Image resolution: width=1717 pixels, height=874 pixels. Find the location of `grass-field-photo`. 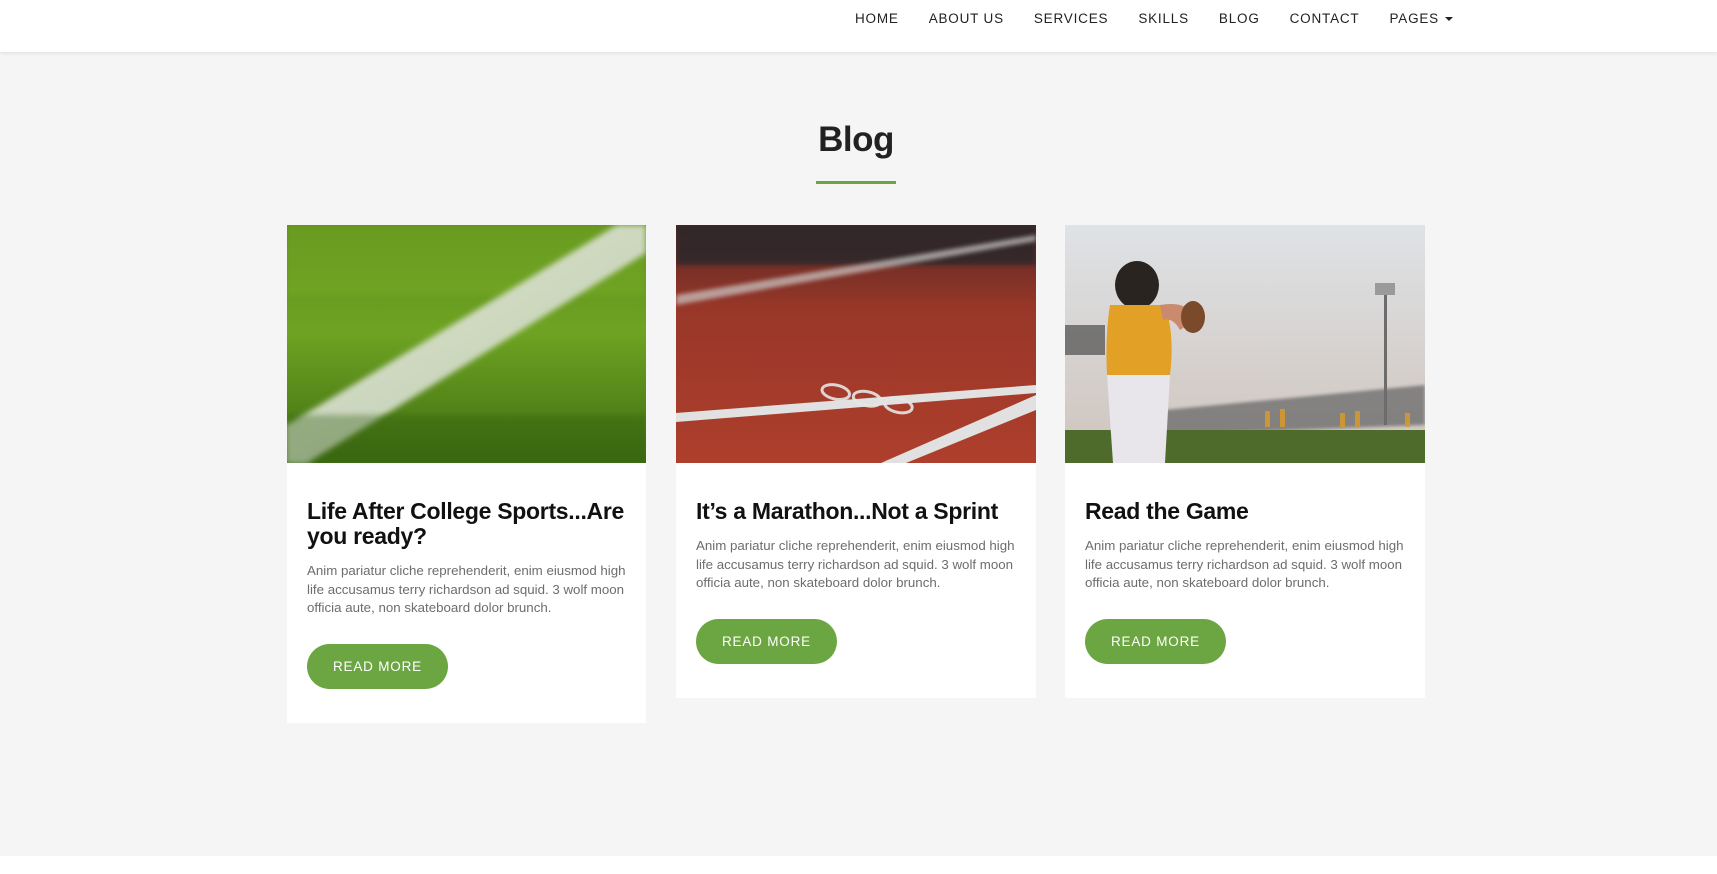

grass-field-photo is located at coordinates (466, 344).